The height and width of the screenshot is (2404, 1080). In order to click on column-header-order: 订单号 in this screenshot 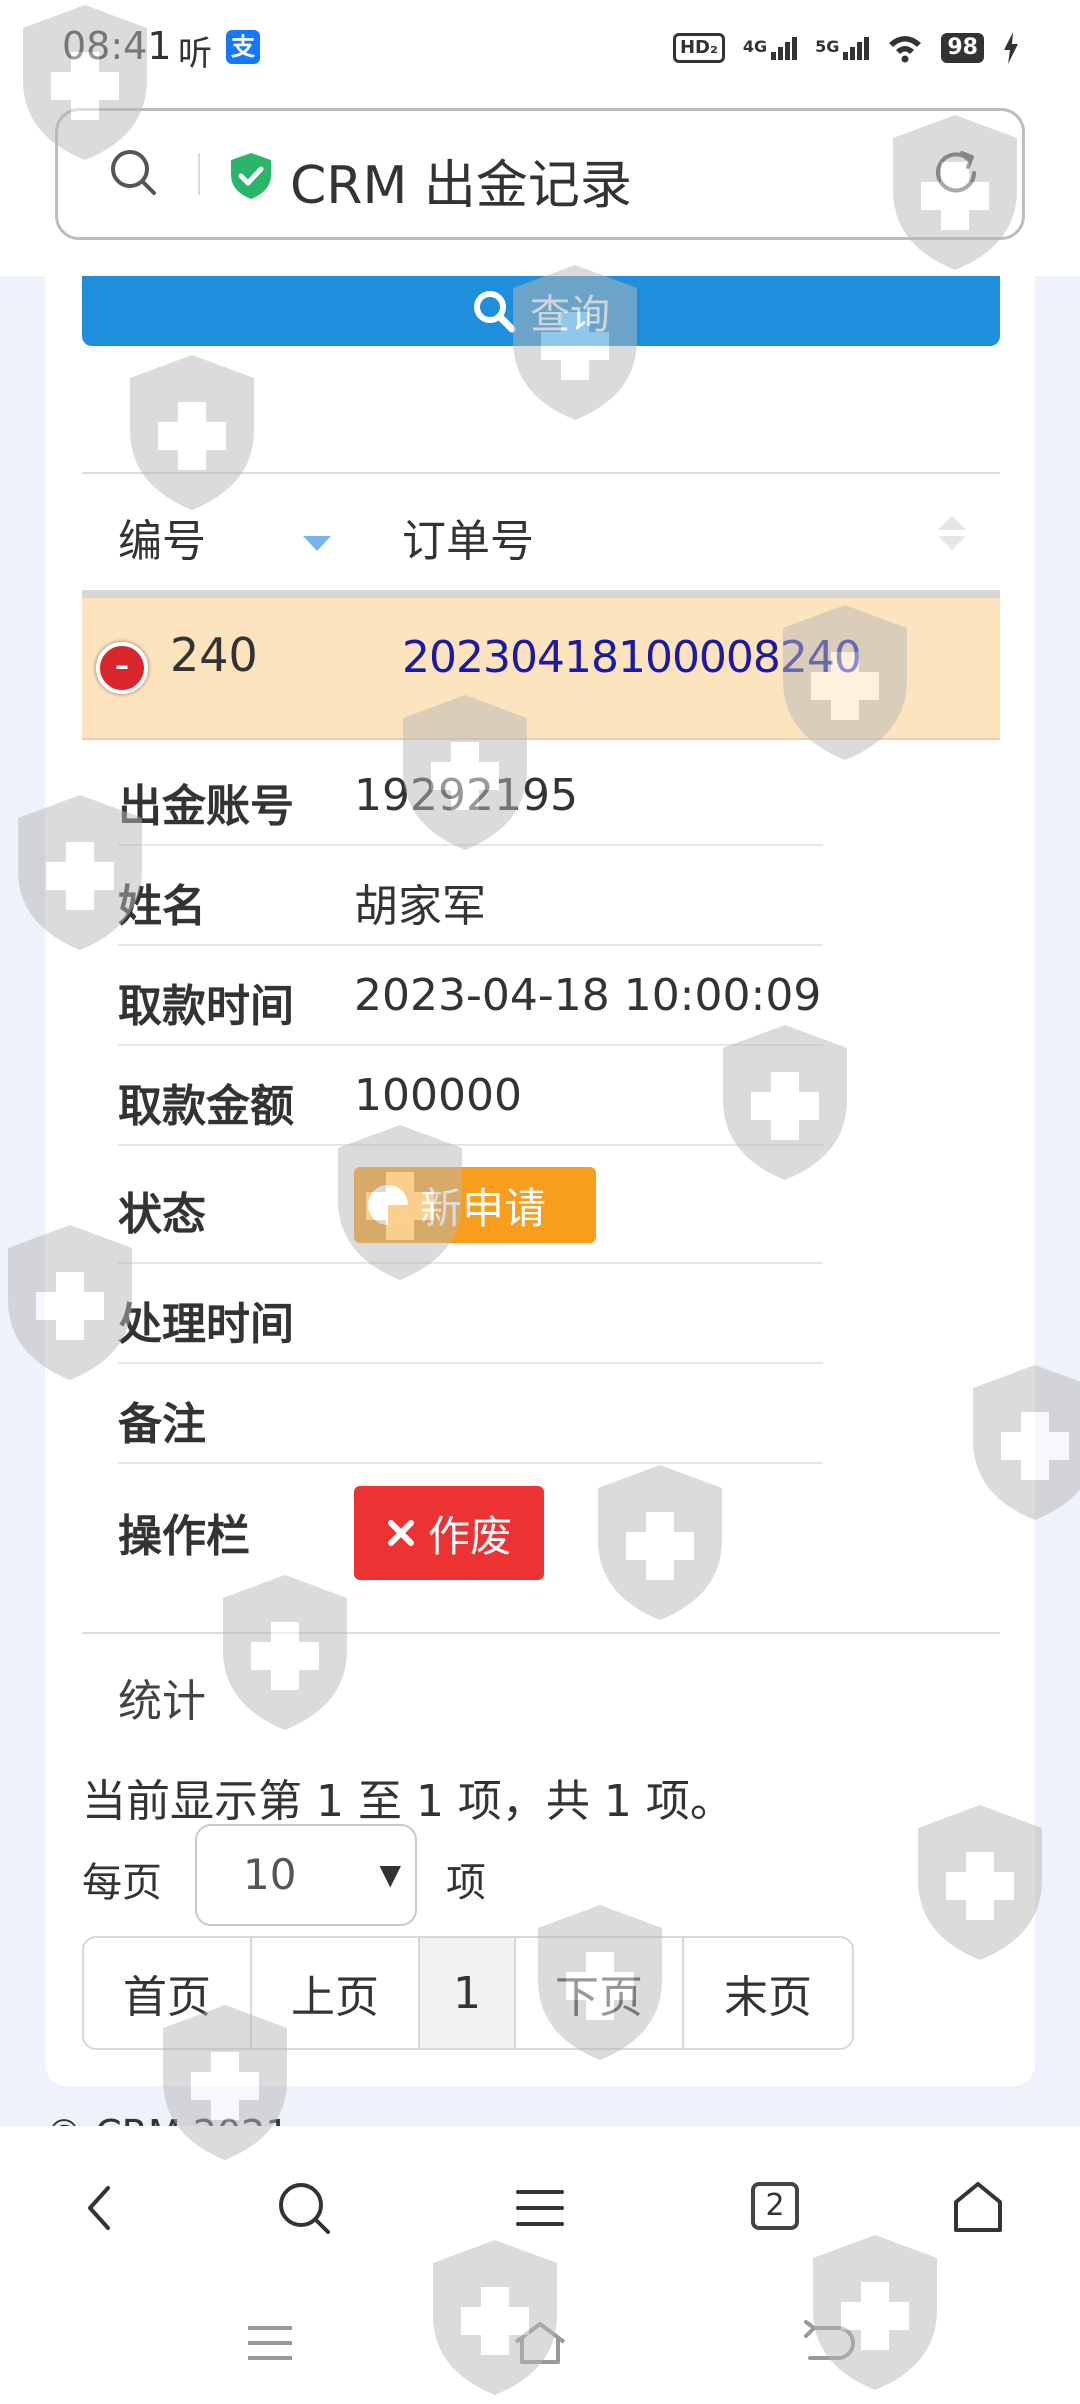, I will do `click(468, 537)`.